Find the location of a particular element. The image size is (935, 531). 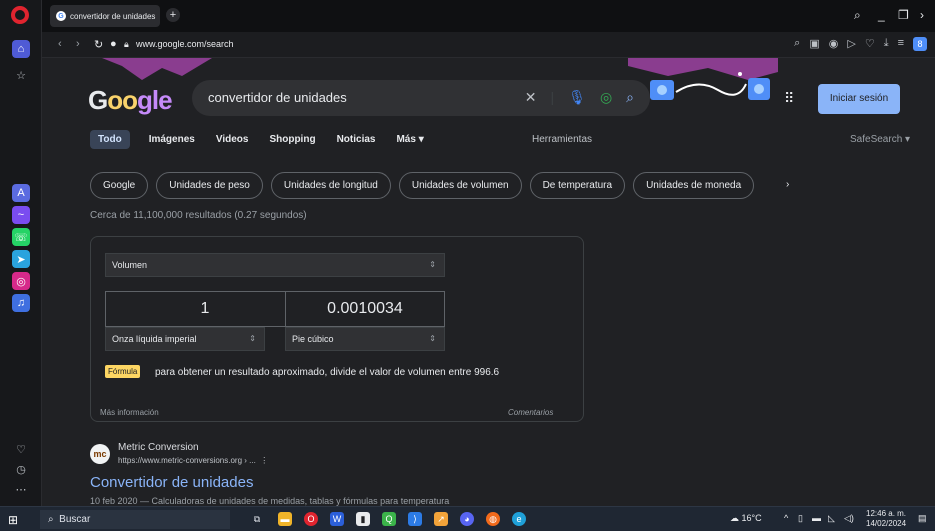

camera-icon: ◉ is located at coordinates (834, 44).